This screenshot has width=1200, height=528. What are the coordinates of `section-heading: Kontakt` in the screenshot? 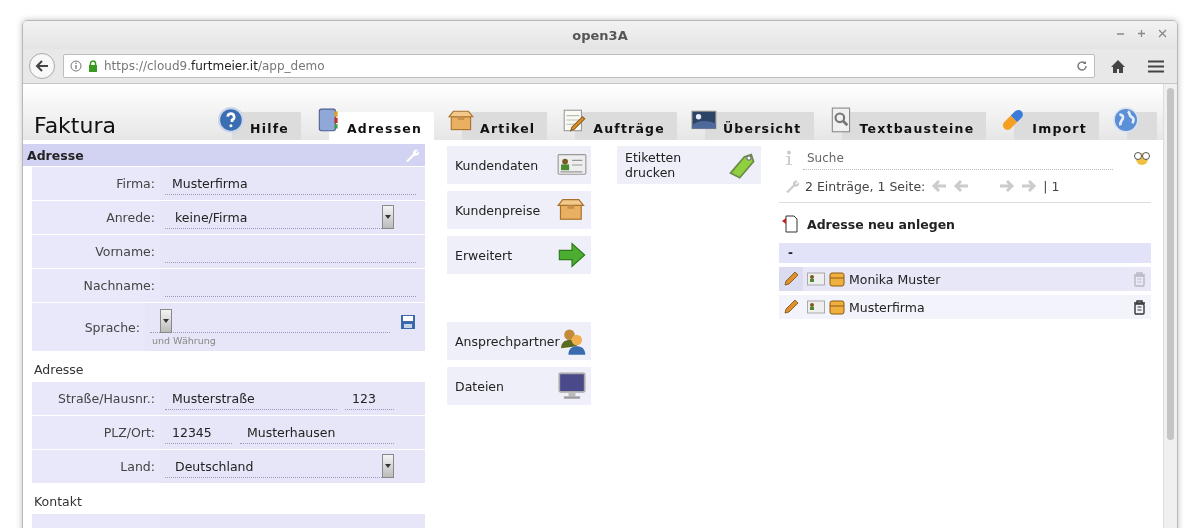 It's located at (58, 502).